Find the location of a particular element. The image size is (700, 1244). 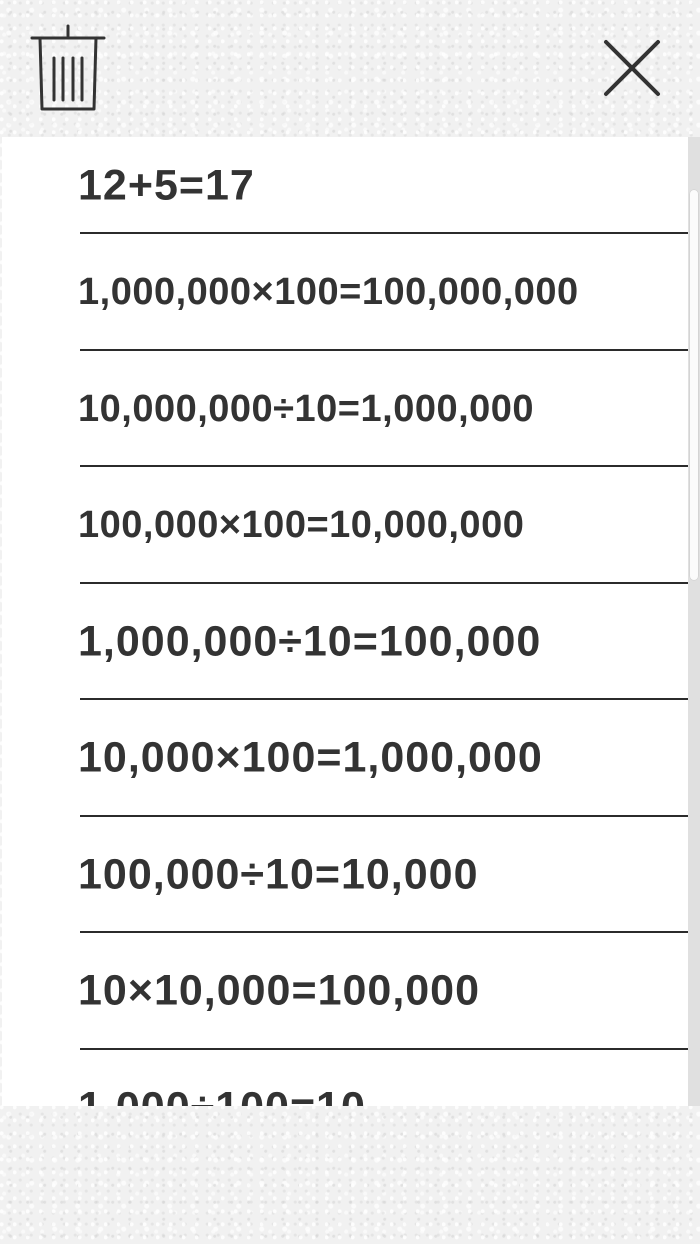

history-item: 100,000×100=10,000,000 is located at coordinates (345, 525).